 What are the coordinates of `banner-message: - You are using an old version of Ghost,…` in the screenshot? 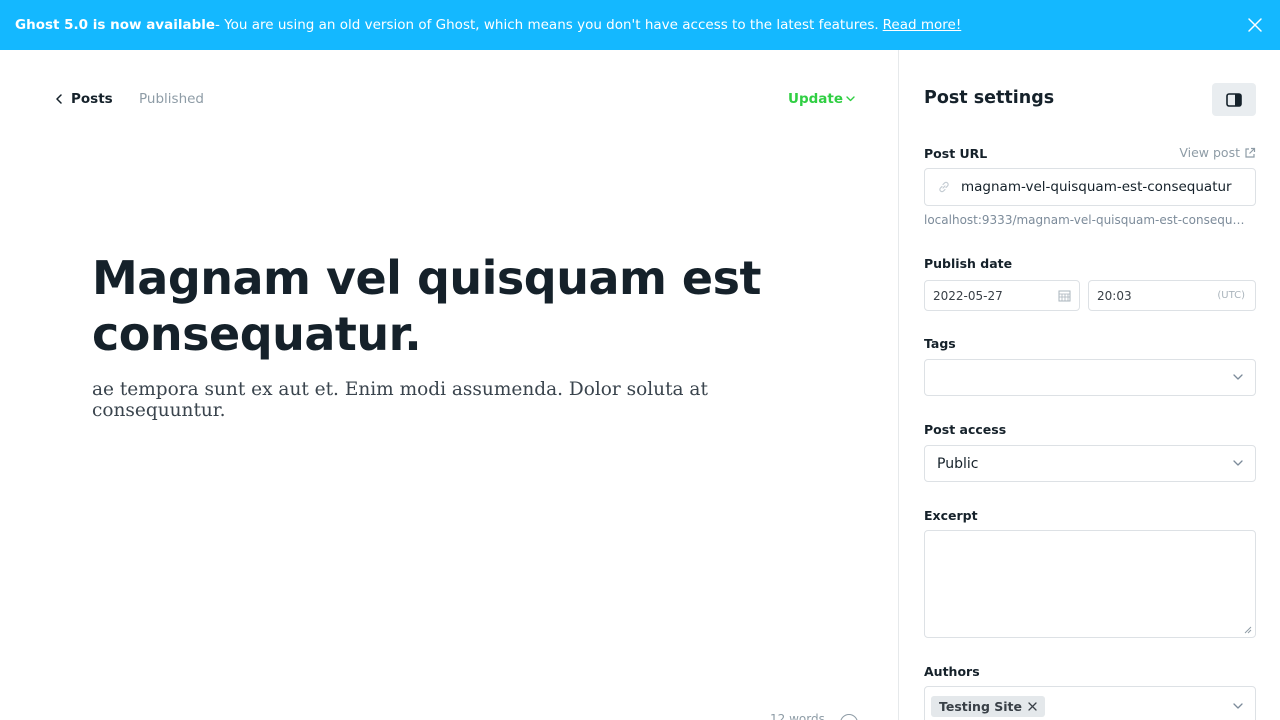 It's located at (547, 25).